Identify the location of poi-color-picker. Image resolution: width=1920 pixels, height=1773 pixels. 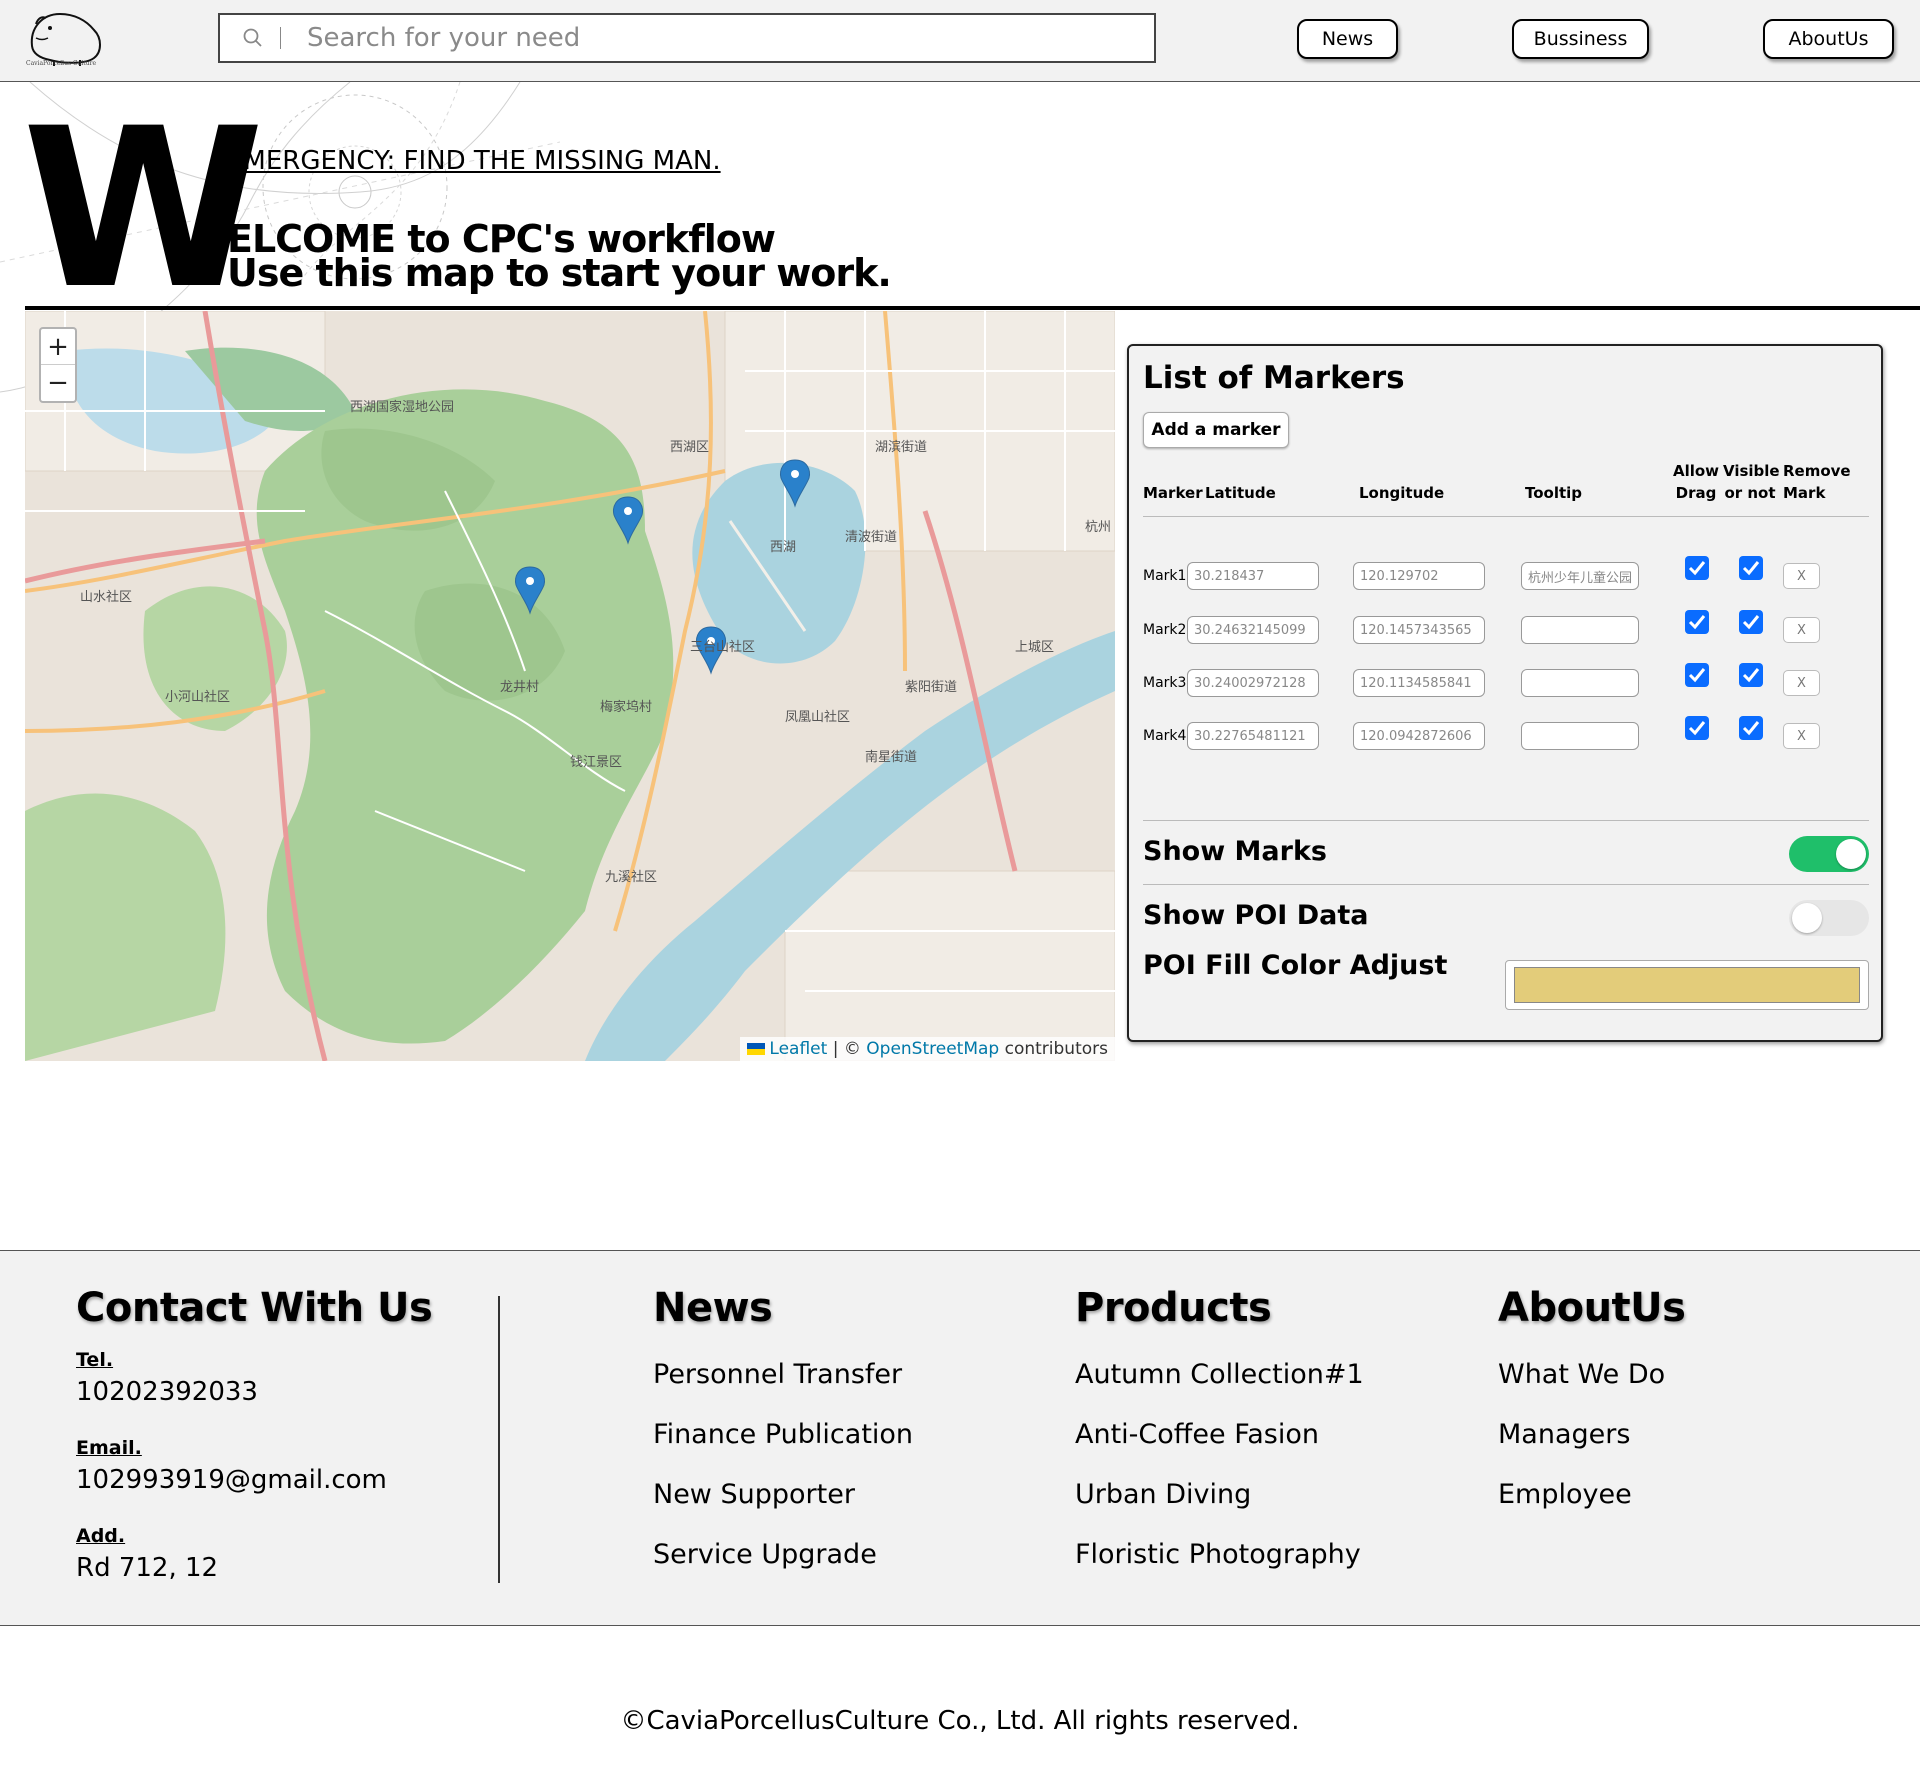
(1687, 985).